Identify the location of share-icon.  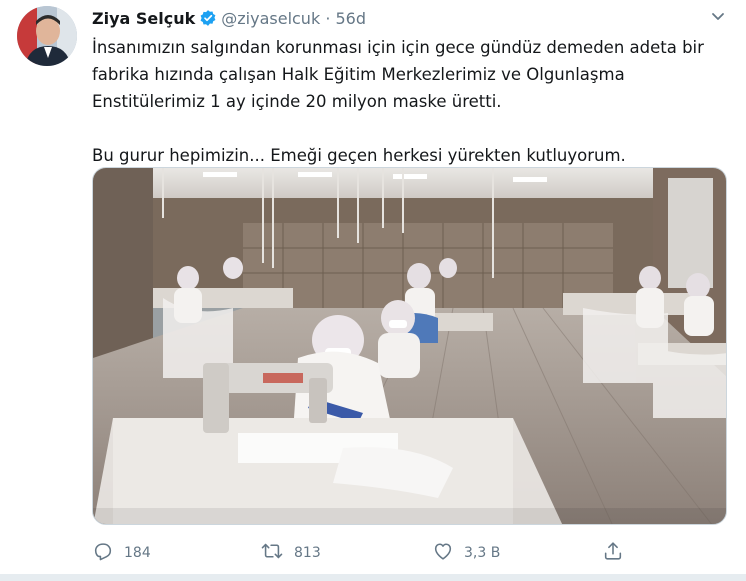
(613, 553).